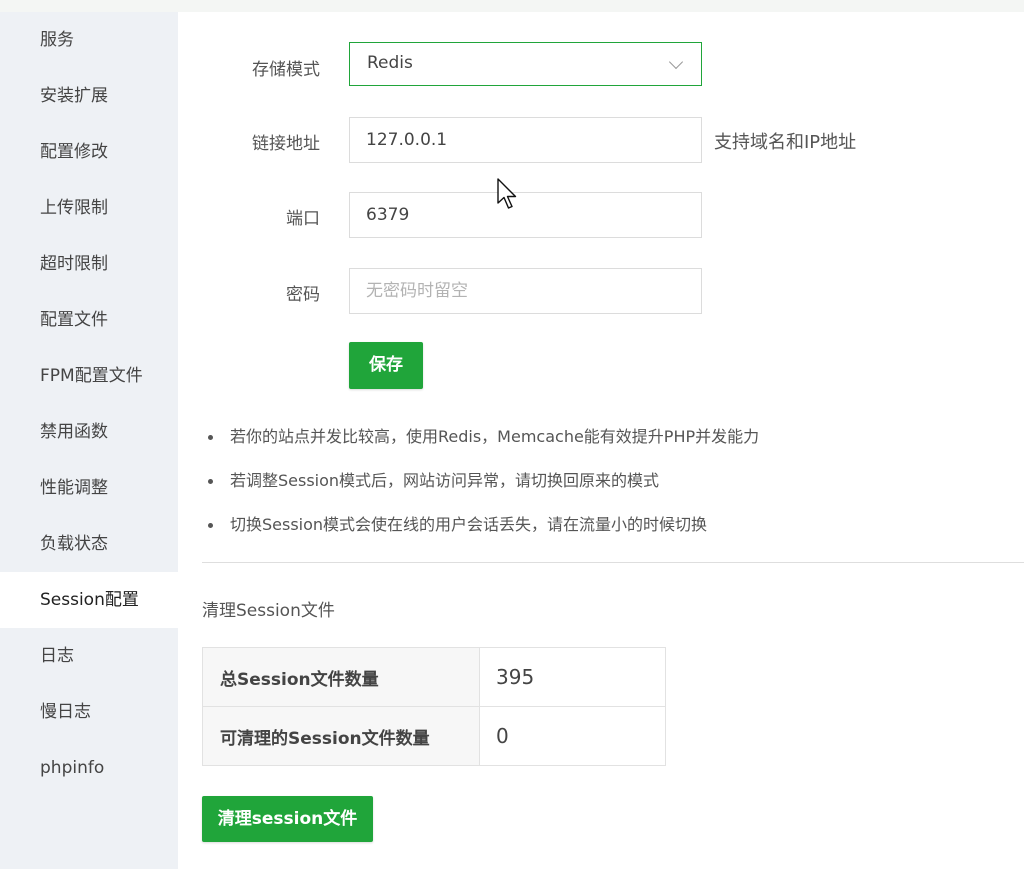 Image resolution: width=1024 pixels, height=869 pixels. Describe the element at coordinates (89, 600) in the screenshot. I see `sidebar-item-session-config: Session配置` at that location.